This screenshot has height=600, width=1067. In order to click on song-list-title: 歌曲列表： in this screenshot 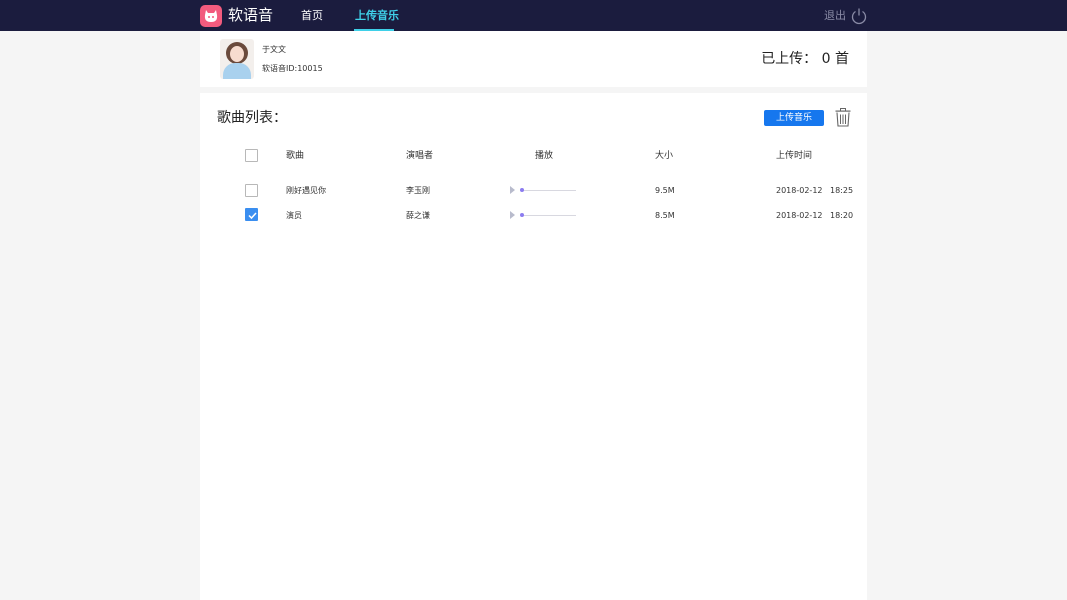, I will do `click(252, 118)`.